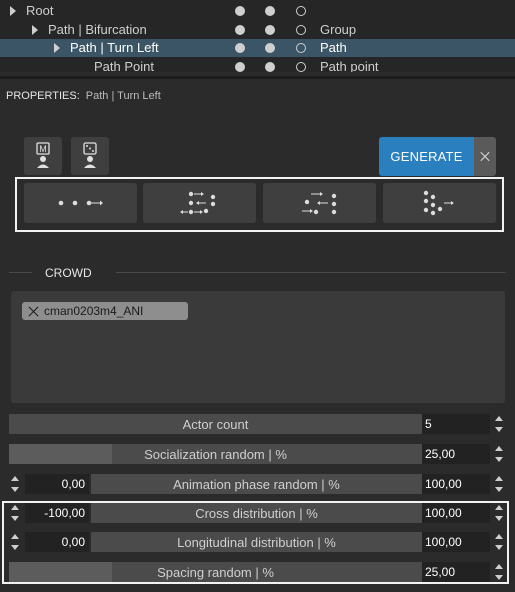  What do you see at coordinates (456, 454) in the screenshot?
I see `socialization-random-input: 25,00` at bounding box center [456, 454].